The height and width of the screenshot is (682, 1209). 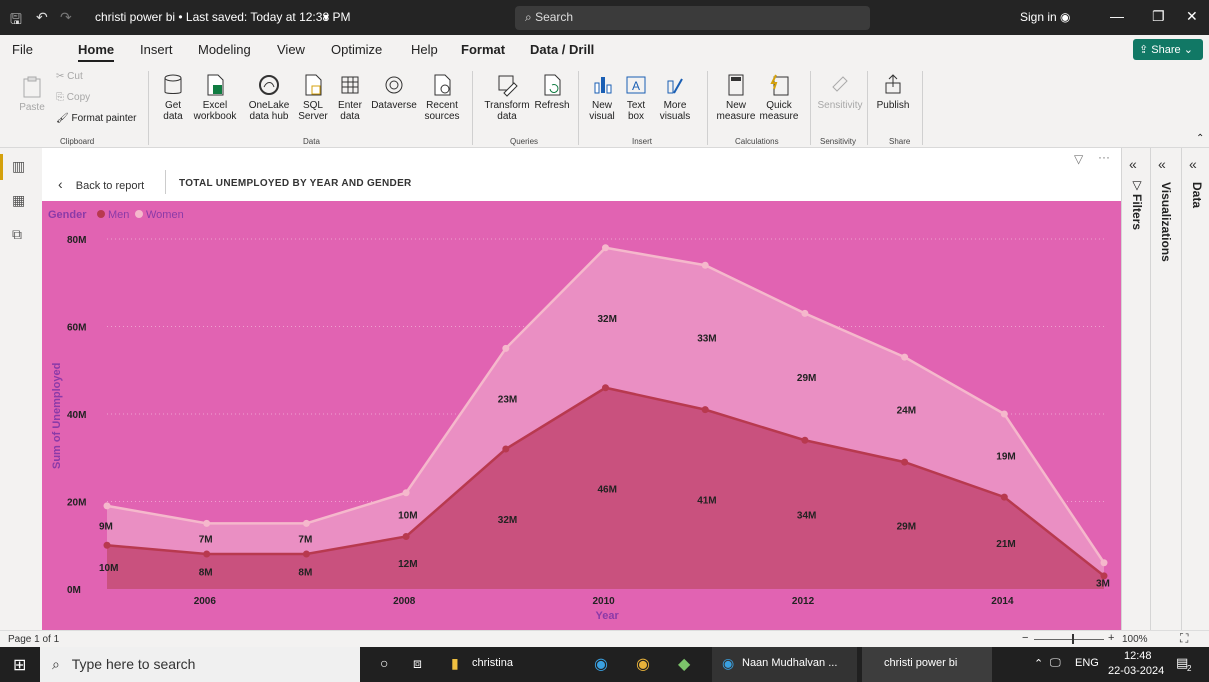 What do you see at coordinates (101, 214) in the screenshot?
I see `legend-marker-men` at bounding box center [101, 214].